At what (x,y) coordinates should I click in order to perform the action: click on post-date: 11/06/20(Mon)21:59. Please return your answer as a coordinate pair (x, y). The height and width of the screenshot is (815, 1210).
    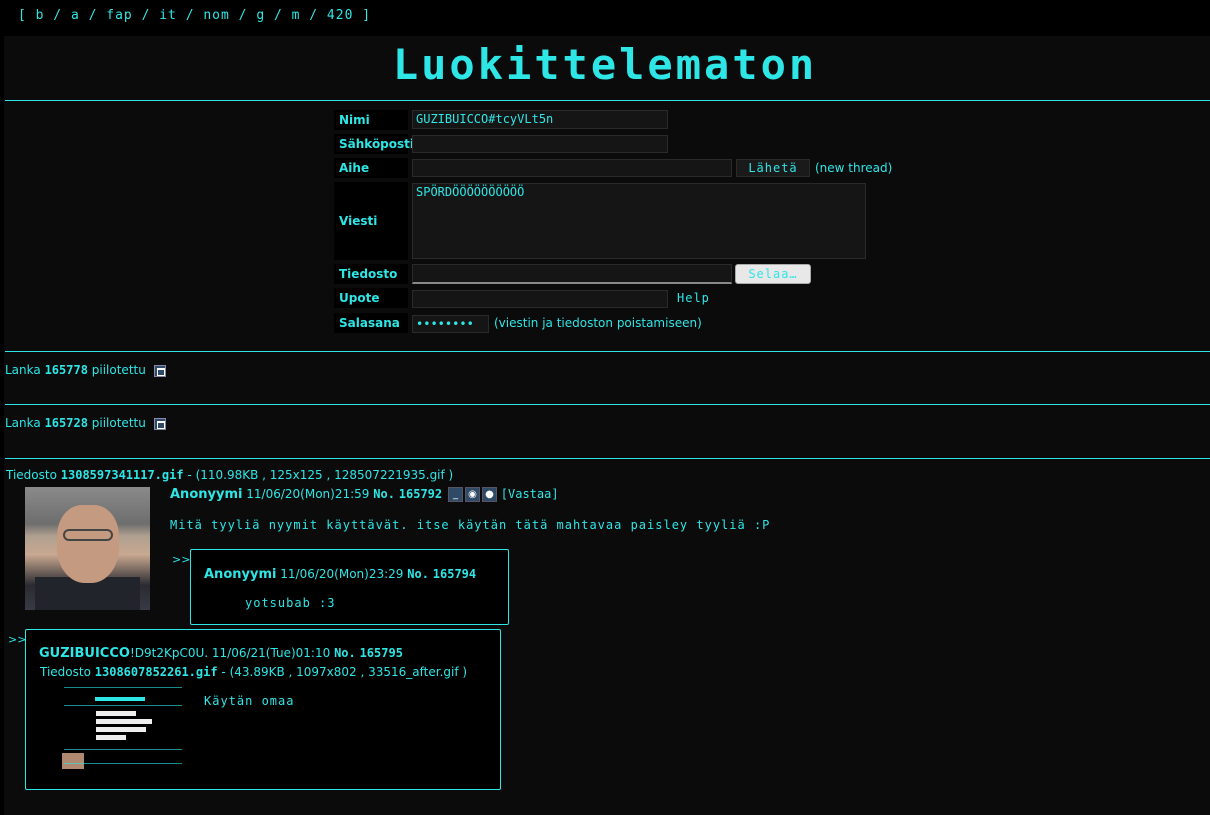
    Looking at the image, I should click on (308, 494).